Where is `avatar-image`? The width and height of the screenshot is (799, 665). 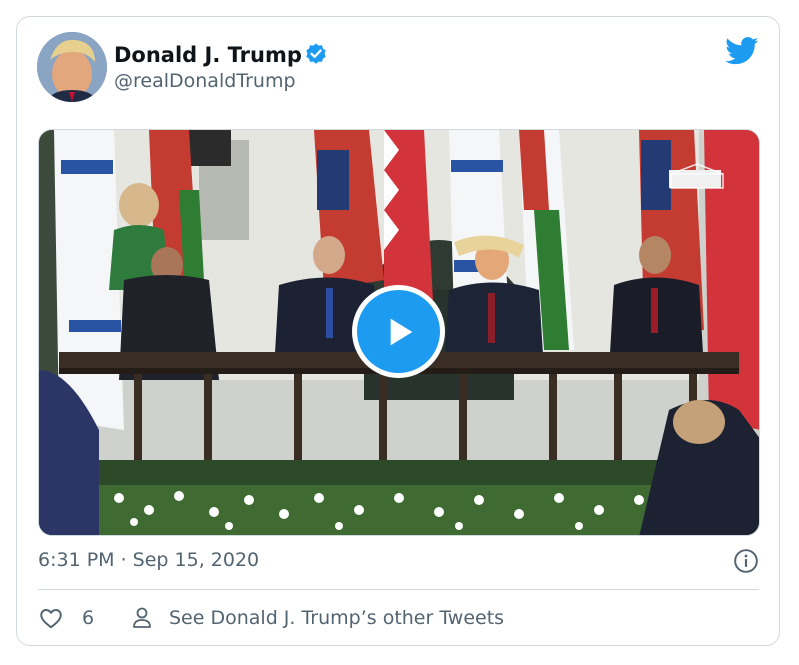
avatar-image is located at coordinates (72, 67).